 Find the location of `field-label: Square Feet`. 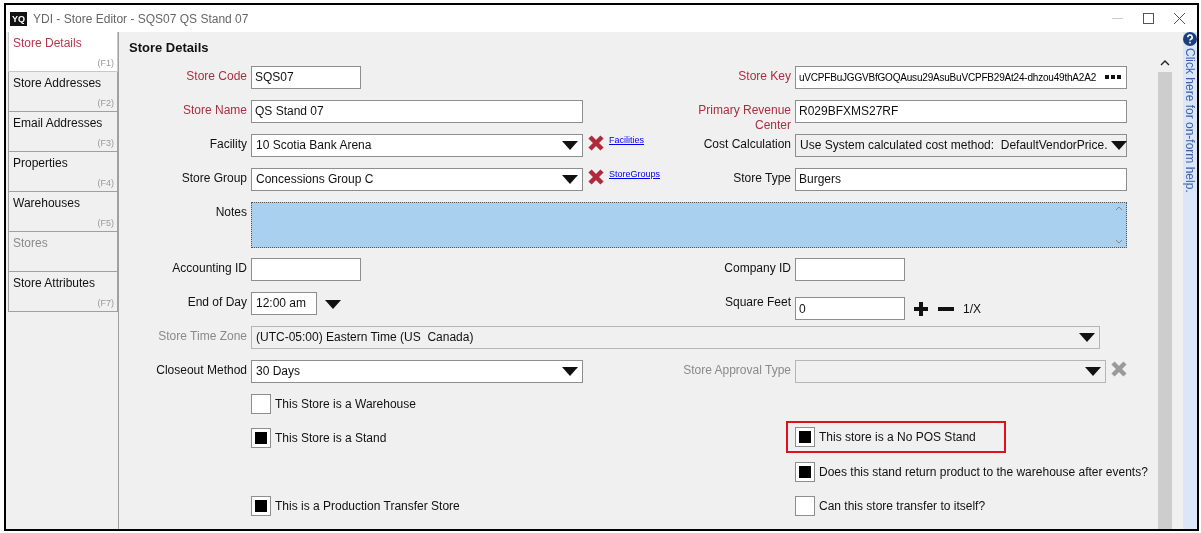

field-label: Square Feet is located at coordinates (757, 301).